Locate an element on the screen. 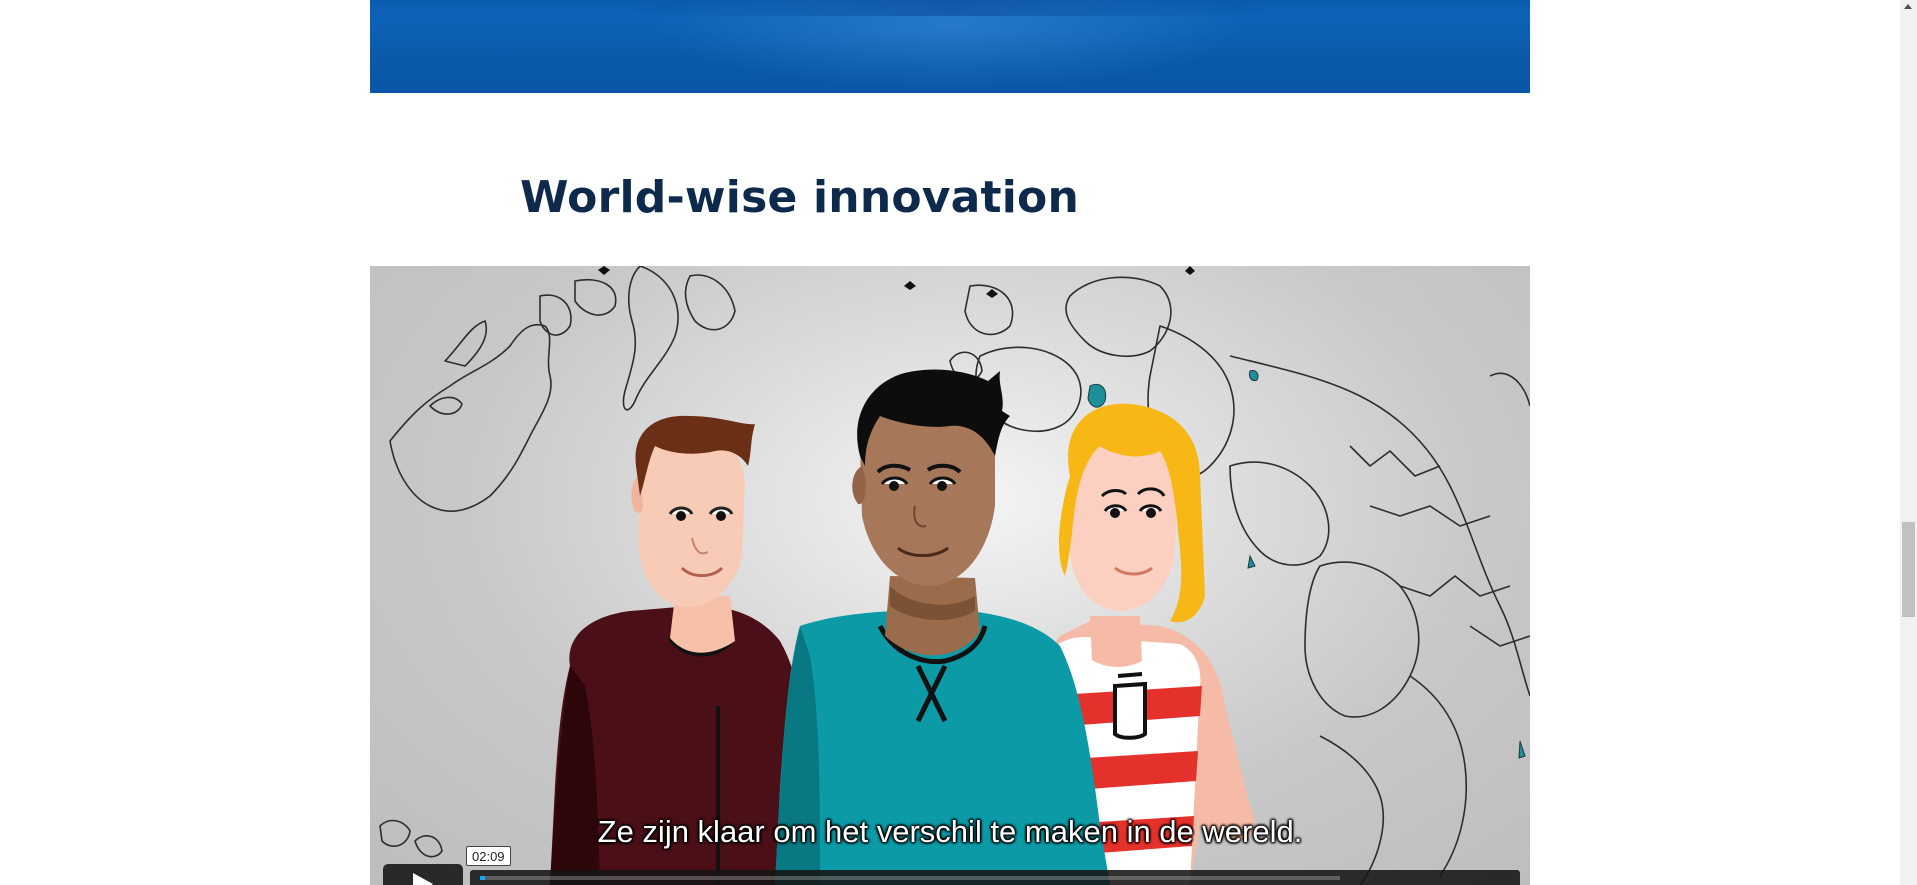 Image resolution: width=1917 pixels, height=885 pixels. progress-bar is located at coordinates (910, 878).